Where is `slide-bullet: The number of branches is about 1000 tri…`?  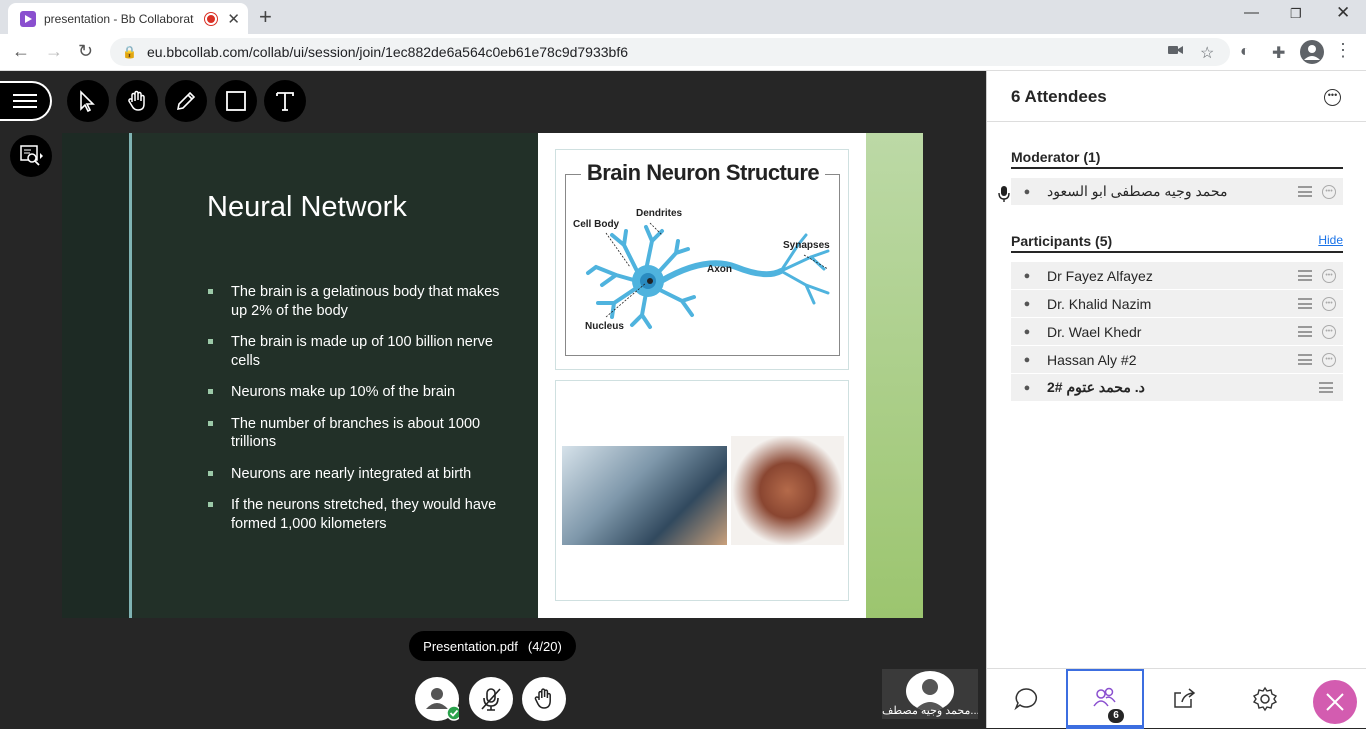
slide-bullet: The number of branches is about 1000 tri… is located at coordinates (357, 433).